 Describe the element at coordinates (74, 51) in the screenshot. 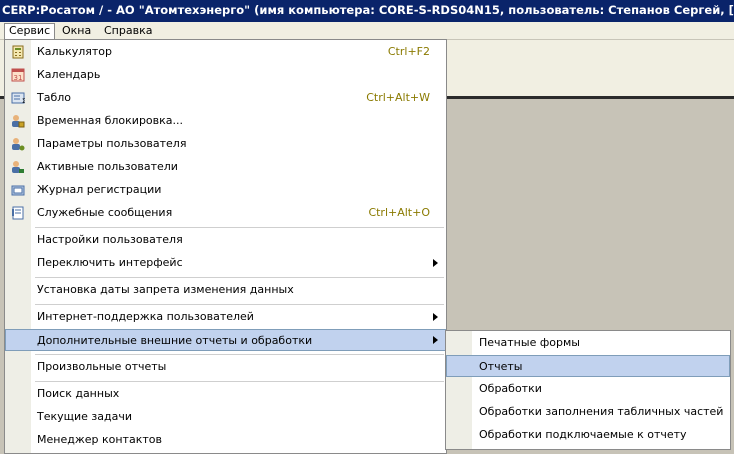

I see `menu-item-label: Калькулятор` at that location.